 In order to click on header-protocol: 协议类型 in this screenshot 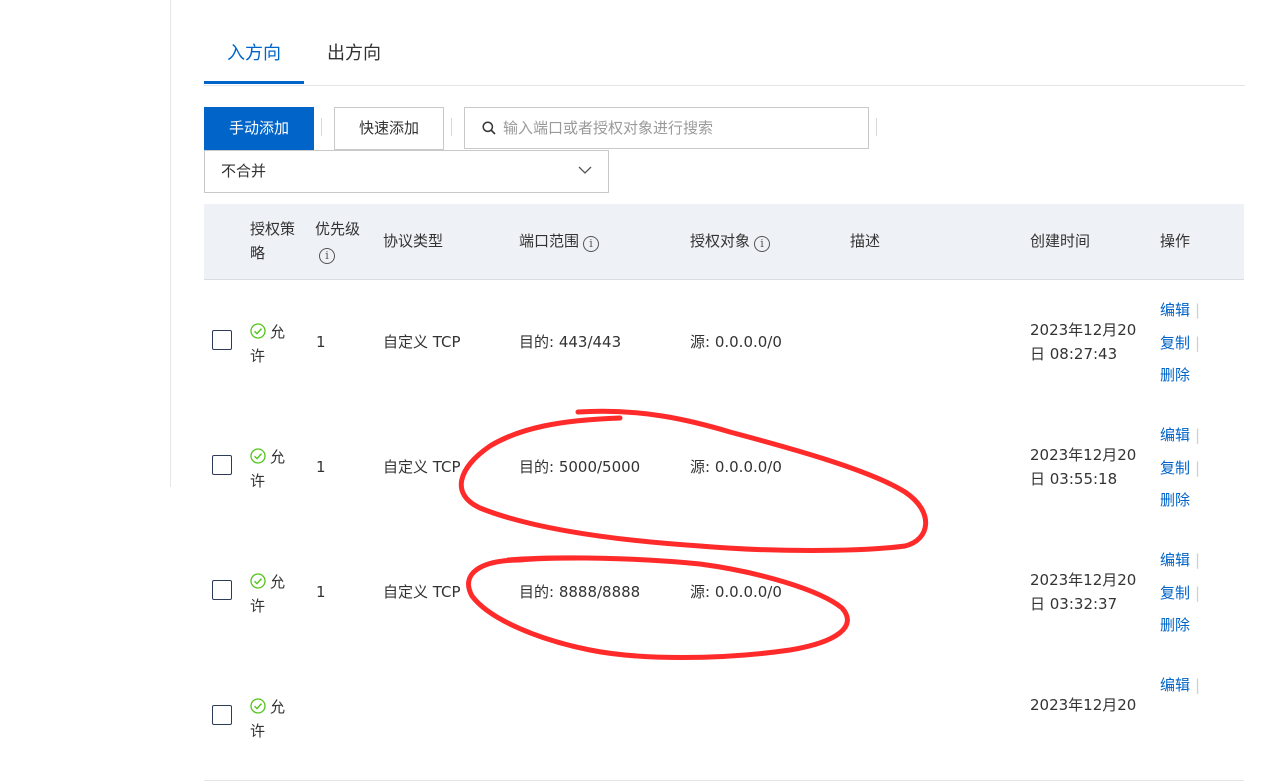, I will do `click(413, 241)`.